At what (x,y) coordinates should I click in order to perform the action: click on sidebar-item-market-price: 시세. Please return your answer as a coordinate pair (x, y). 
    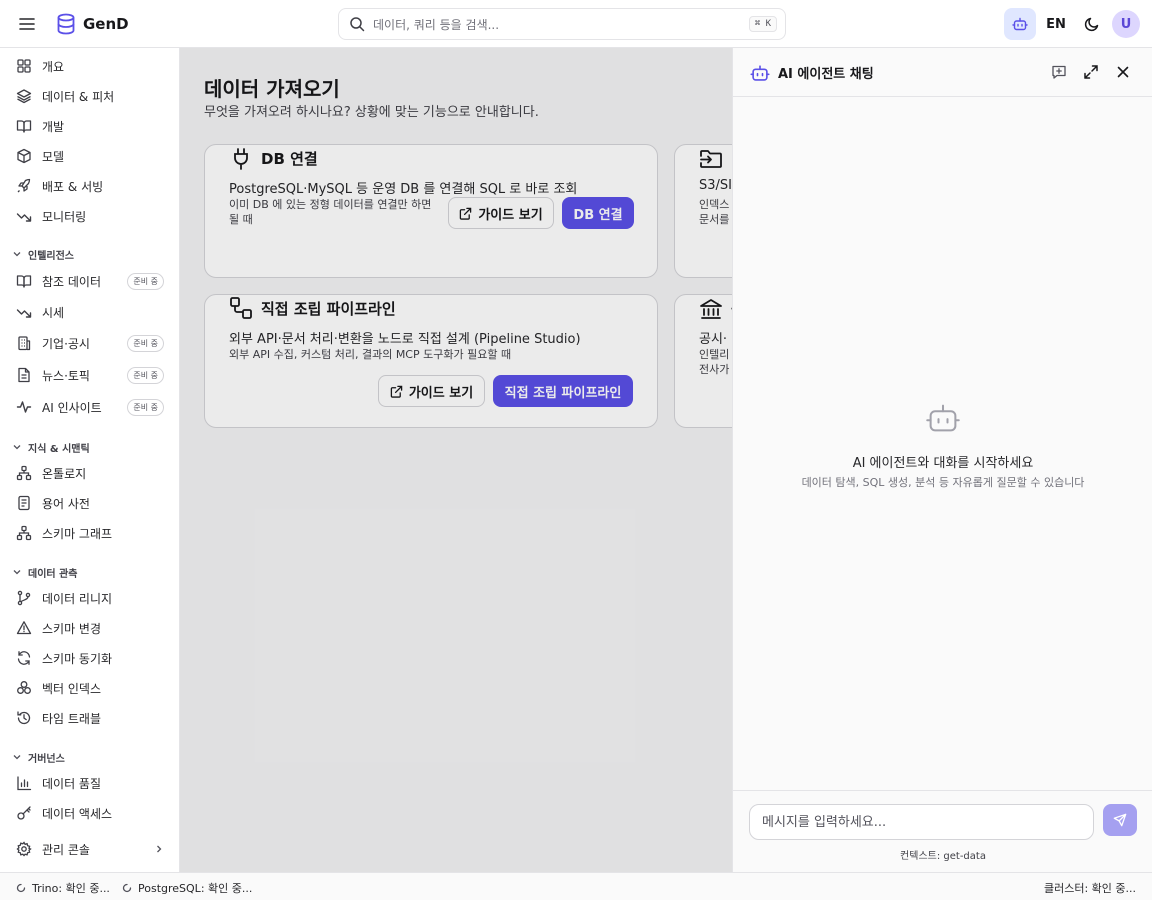
    Looking at the image, I should click on (90, 312).